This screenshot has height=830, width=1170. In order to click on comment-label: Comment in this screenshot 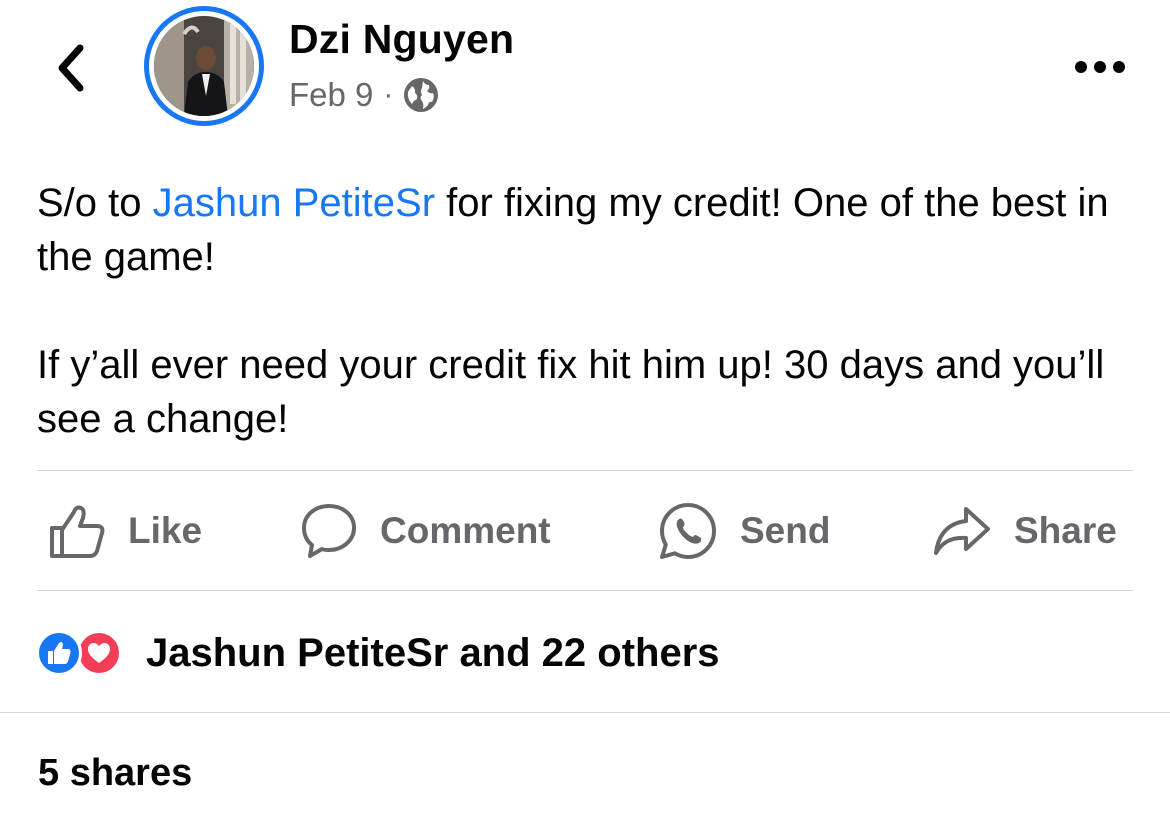, I will do `click(465, 530)`.